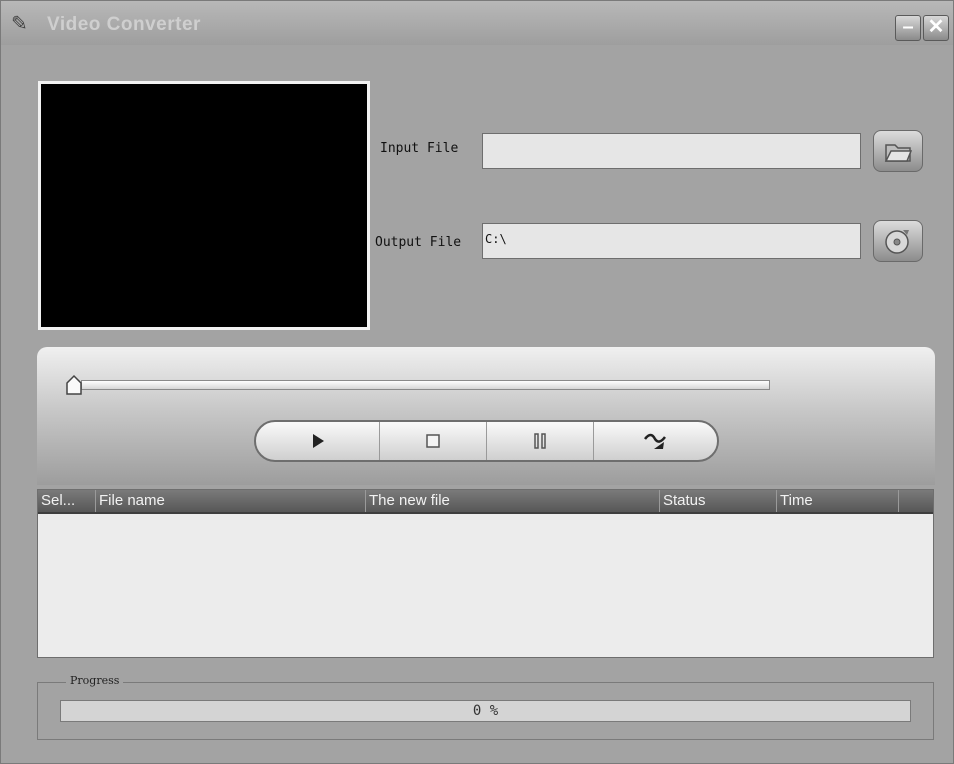 The height and width of the screenshot is (764, 954). Describe the element at coordinates (718, 501) in the screenshot. I see `column-header-status: Status` at that location.